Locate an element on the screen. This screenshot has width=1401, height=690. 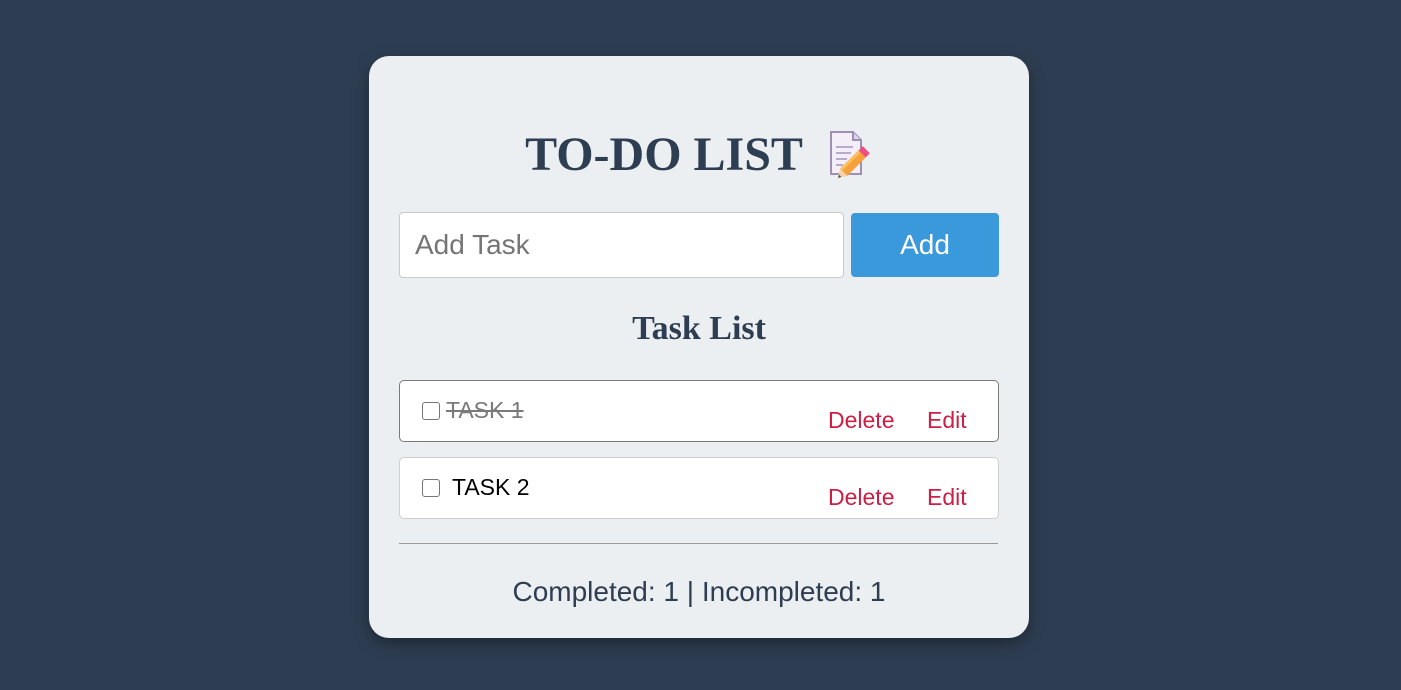
memo-pencil-icon is located at coordinates (849, 154).